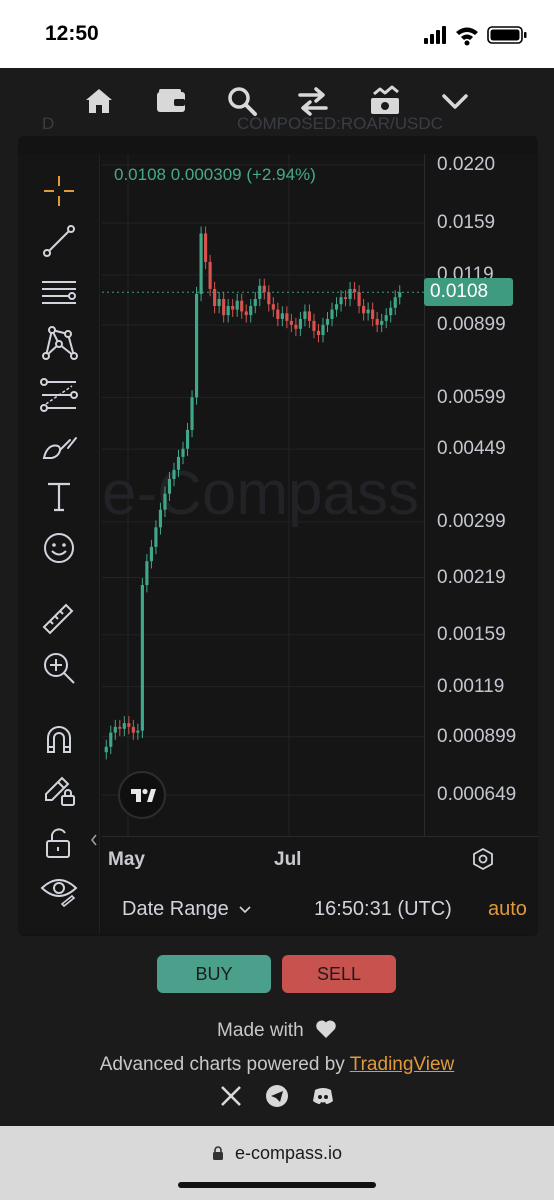  Describe the element at coordinates (313, 101) in the screenshot. I see `swap-icon` at that location.